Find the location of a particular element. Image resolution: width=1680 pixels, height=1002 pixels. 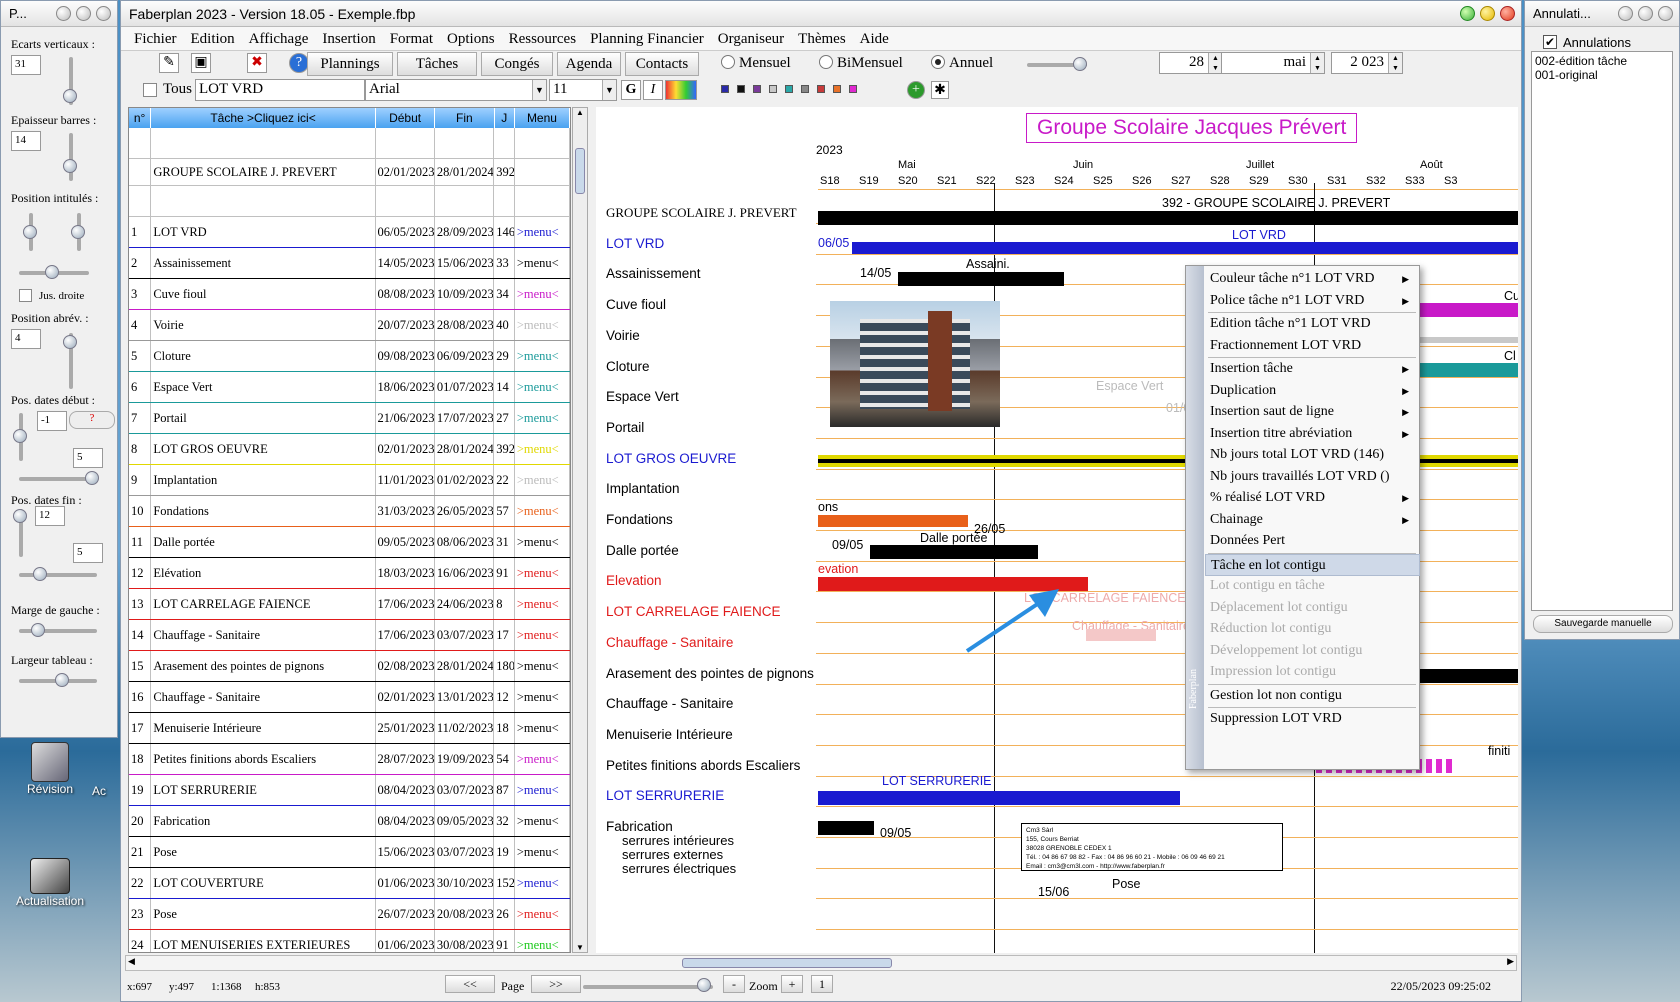

pos-debut-input: -1 is located at coordinates (52, 421).